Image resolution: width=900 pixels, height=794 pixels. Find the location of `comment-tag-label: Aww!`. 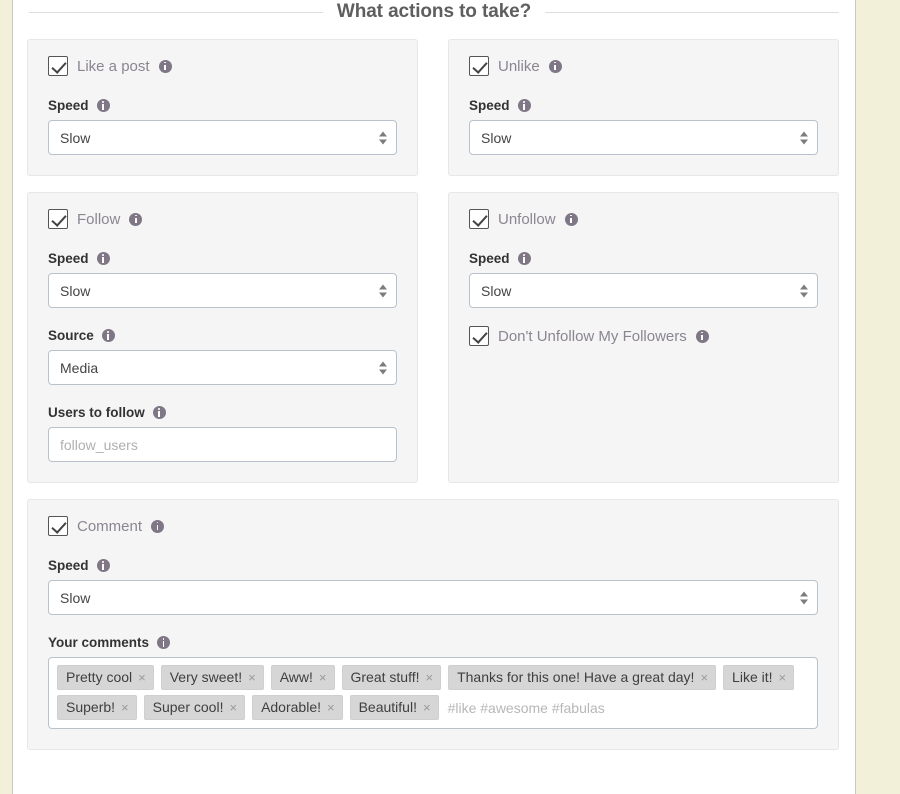

comment-tag-label: Aww! is located at coordinates (296, 677).